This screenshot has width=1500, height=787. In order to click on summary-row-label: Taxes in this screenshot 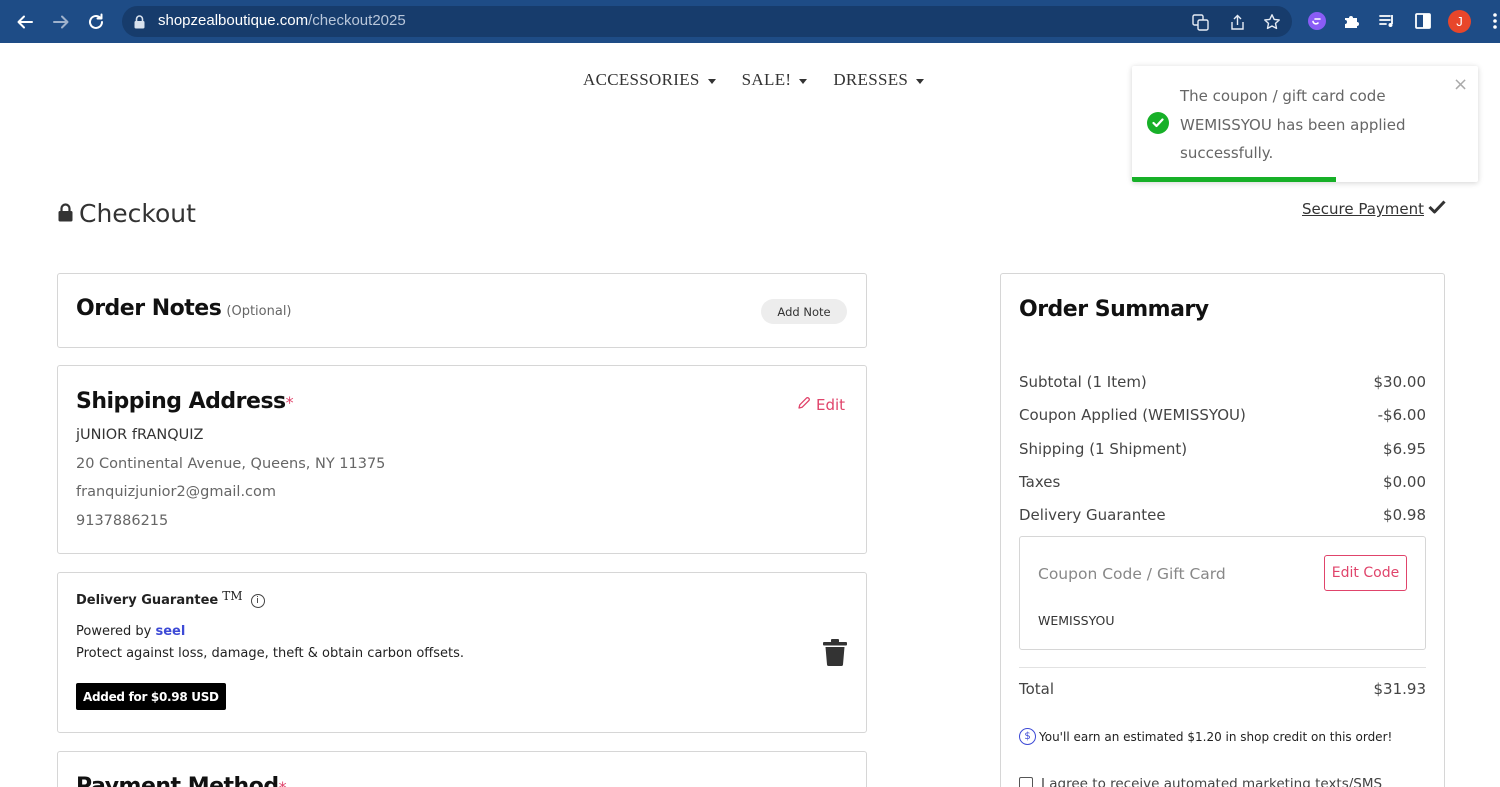, I will do `click(1040, 482)`.